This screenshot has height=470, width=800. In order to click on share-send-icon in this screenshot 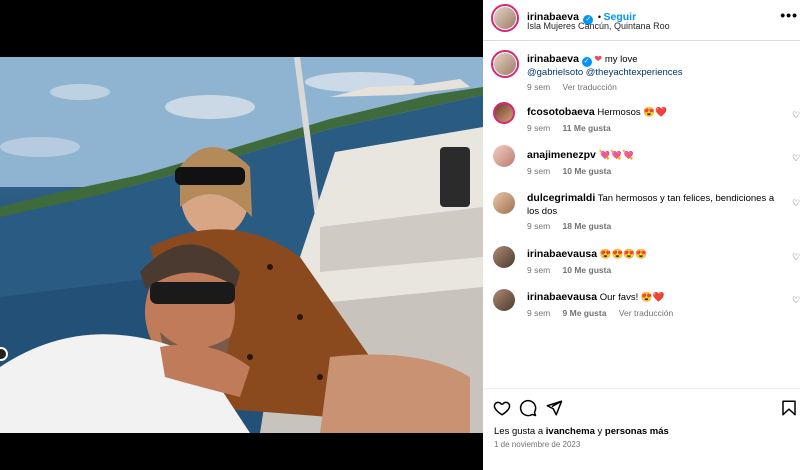, I will do `click(554, 408)`.